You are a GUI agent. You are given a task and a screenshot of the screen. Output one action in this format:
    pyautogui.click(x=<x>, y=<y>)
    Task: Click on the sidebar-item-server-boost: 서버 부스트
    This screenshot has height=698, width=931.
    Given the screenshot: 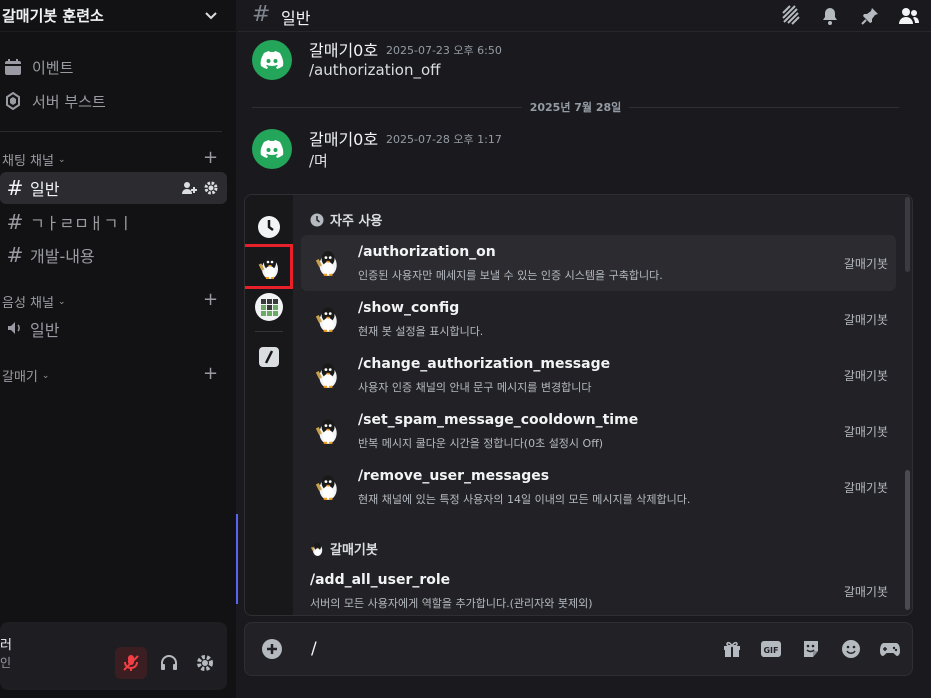 What is the action you would take?
    pyautogui.click(x=54, y=101)
    